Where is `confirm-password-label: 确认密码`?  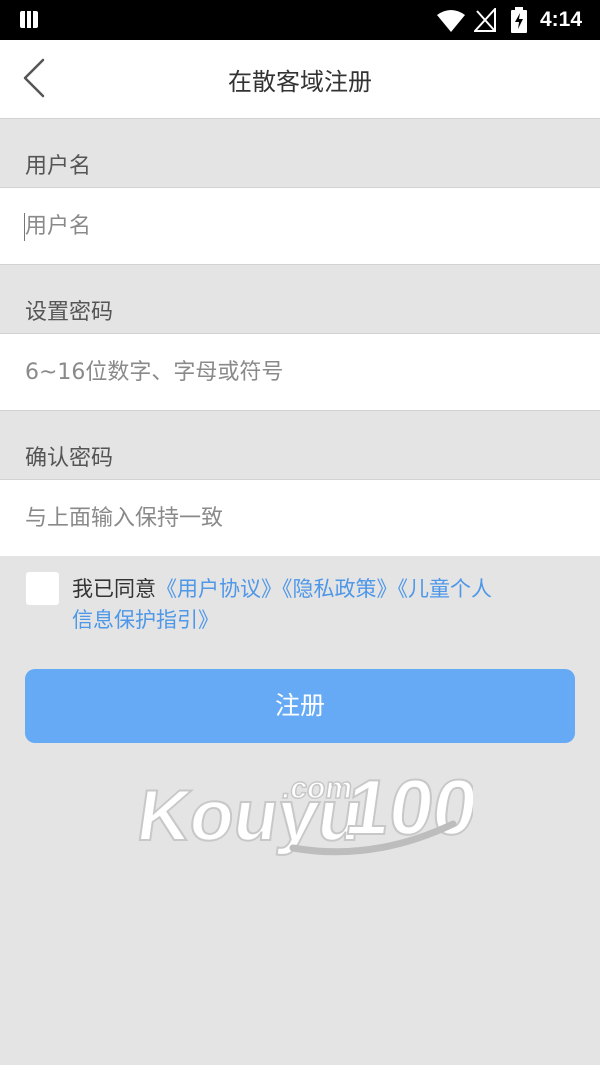 confirm-password-label: 确认密码 is located at coordinates (300, 444).